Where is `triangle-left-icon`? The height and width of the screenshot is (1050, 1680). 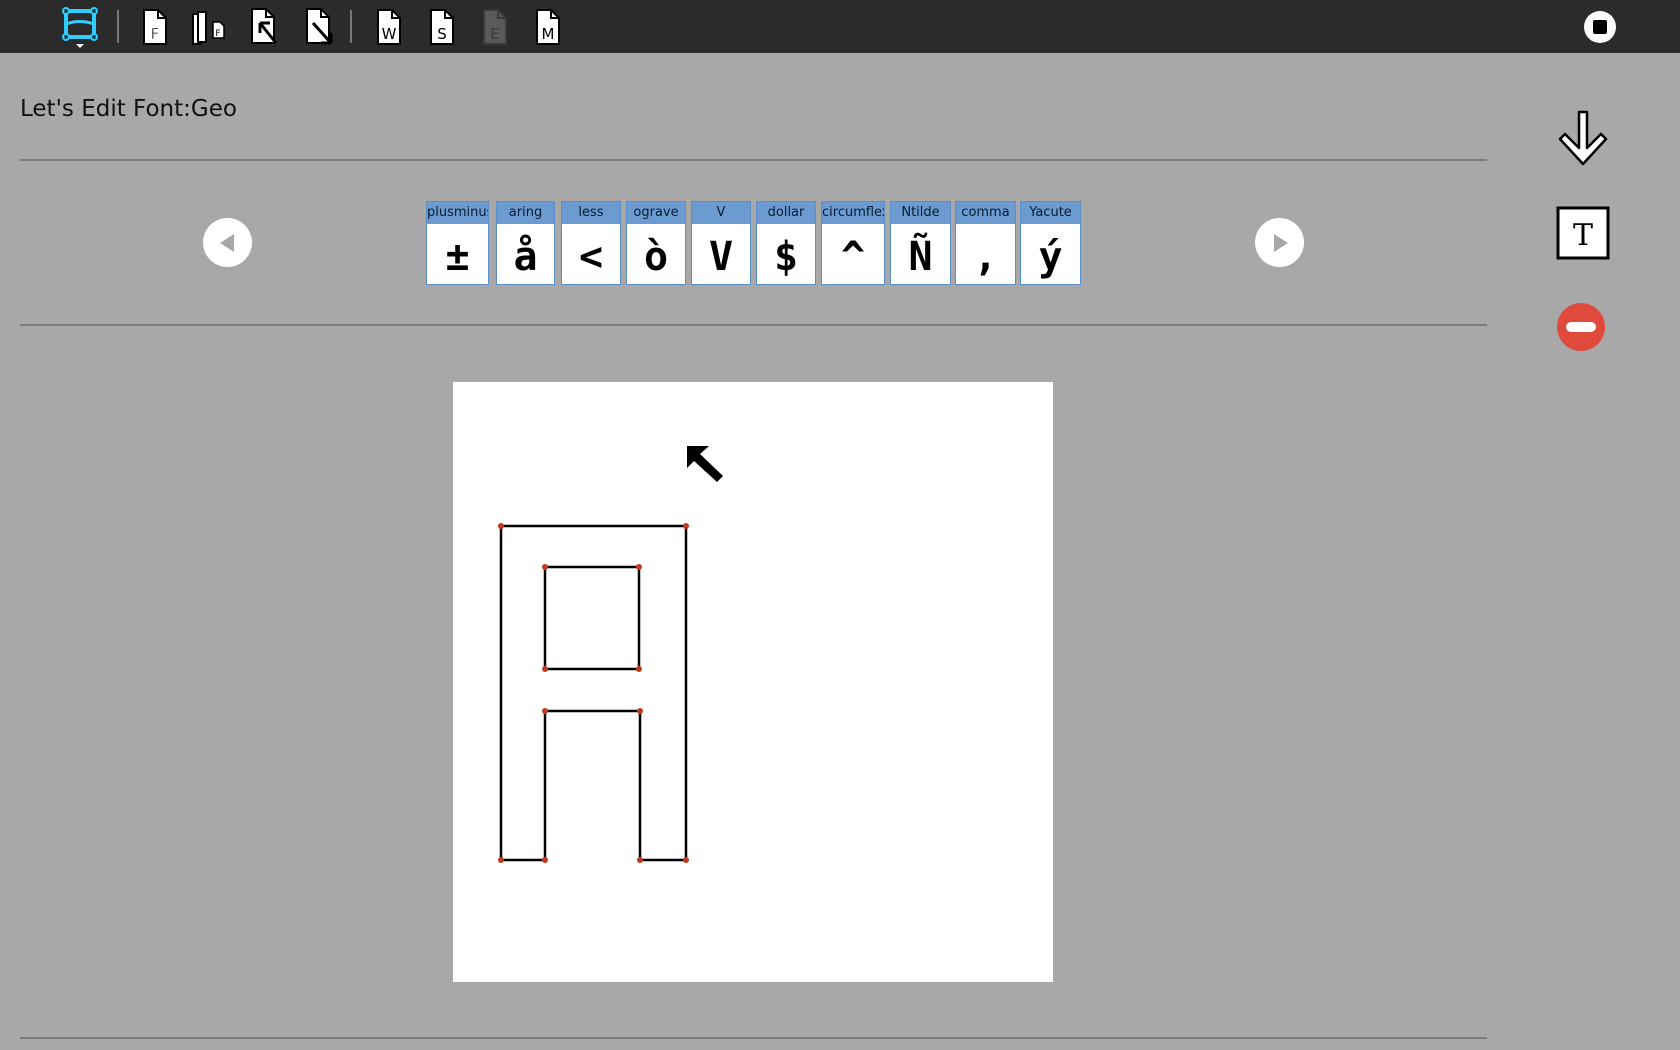
triangle-left-icon is located at coordinates (226, 242).